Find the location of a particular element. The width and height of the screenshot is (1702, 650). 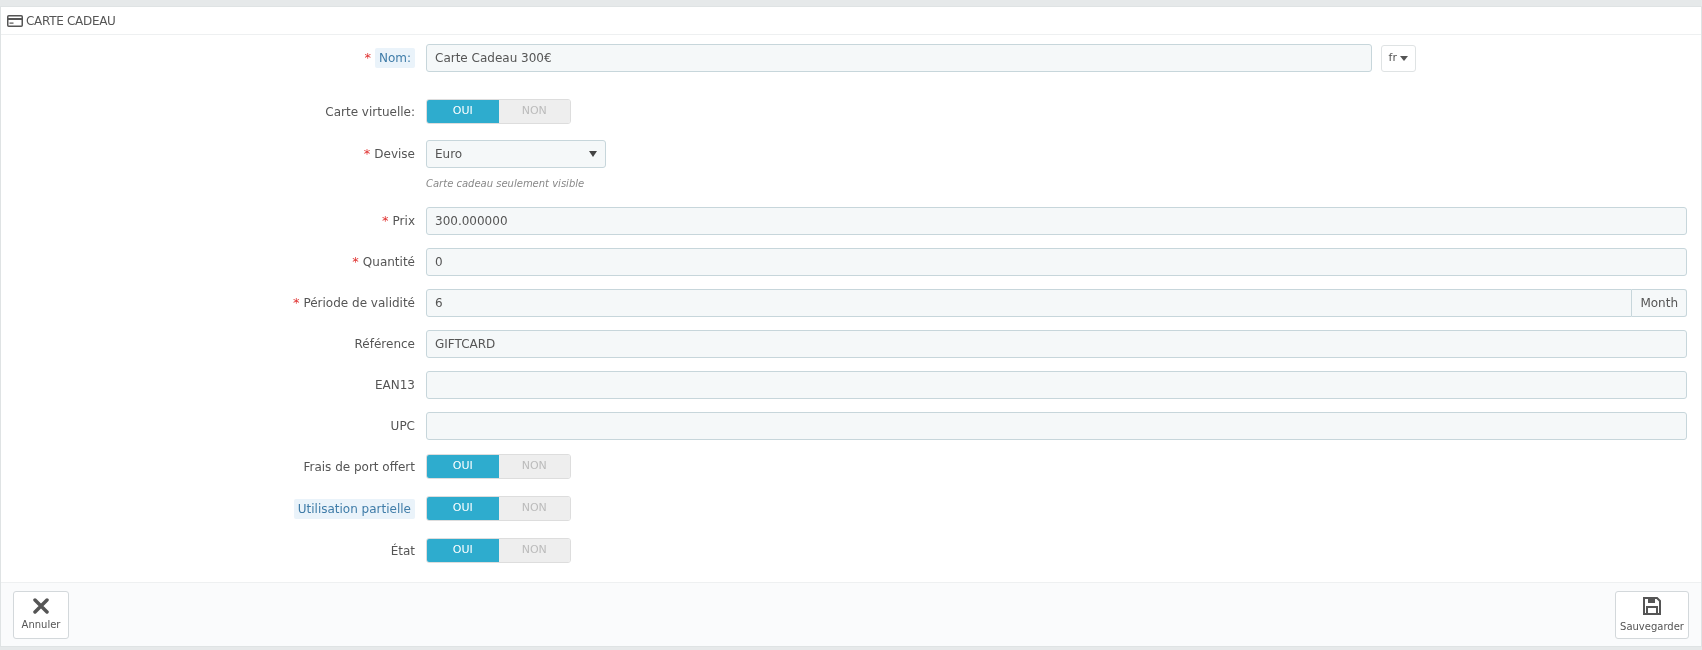

unit-addon: Month is located at coordinates (1659, 303).